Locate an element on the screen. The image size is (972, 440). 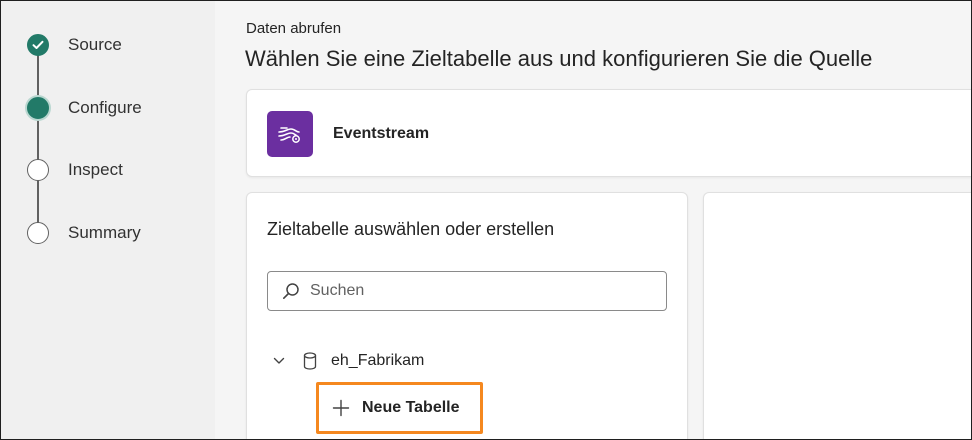
search-box is located at coordinates (467, 291).